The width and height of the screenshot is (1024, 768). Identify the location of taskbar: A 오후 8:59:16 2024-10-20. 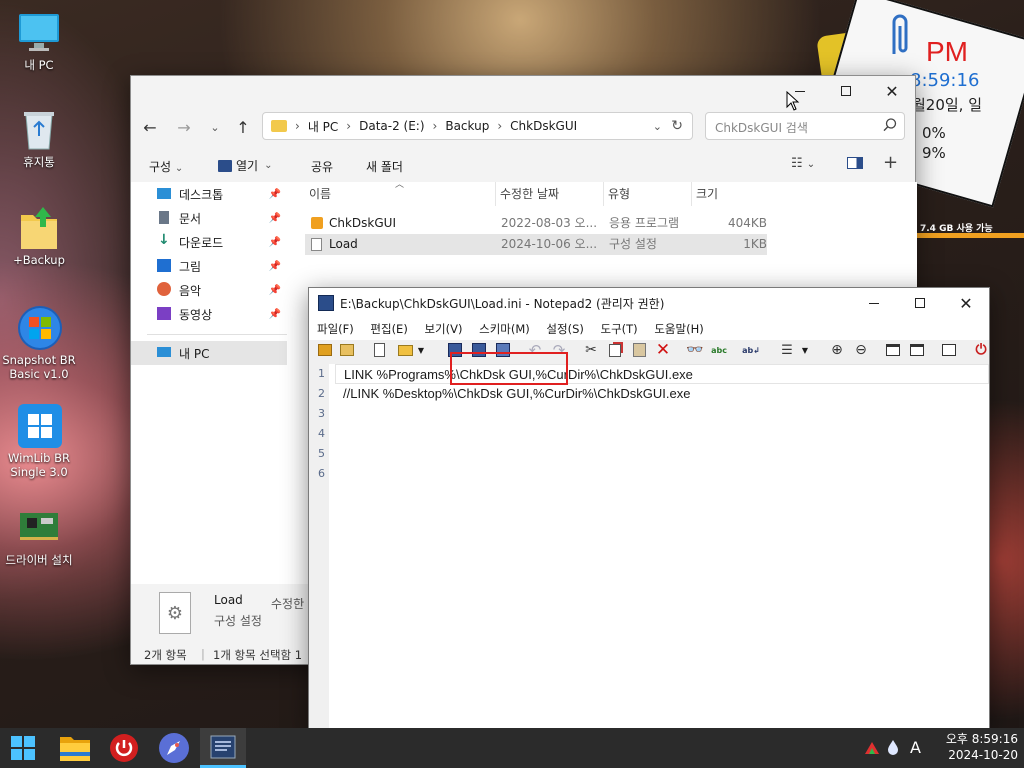
(512, 748).